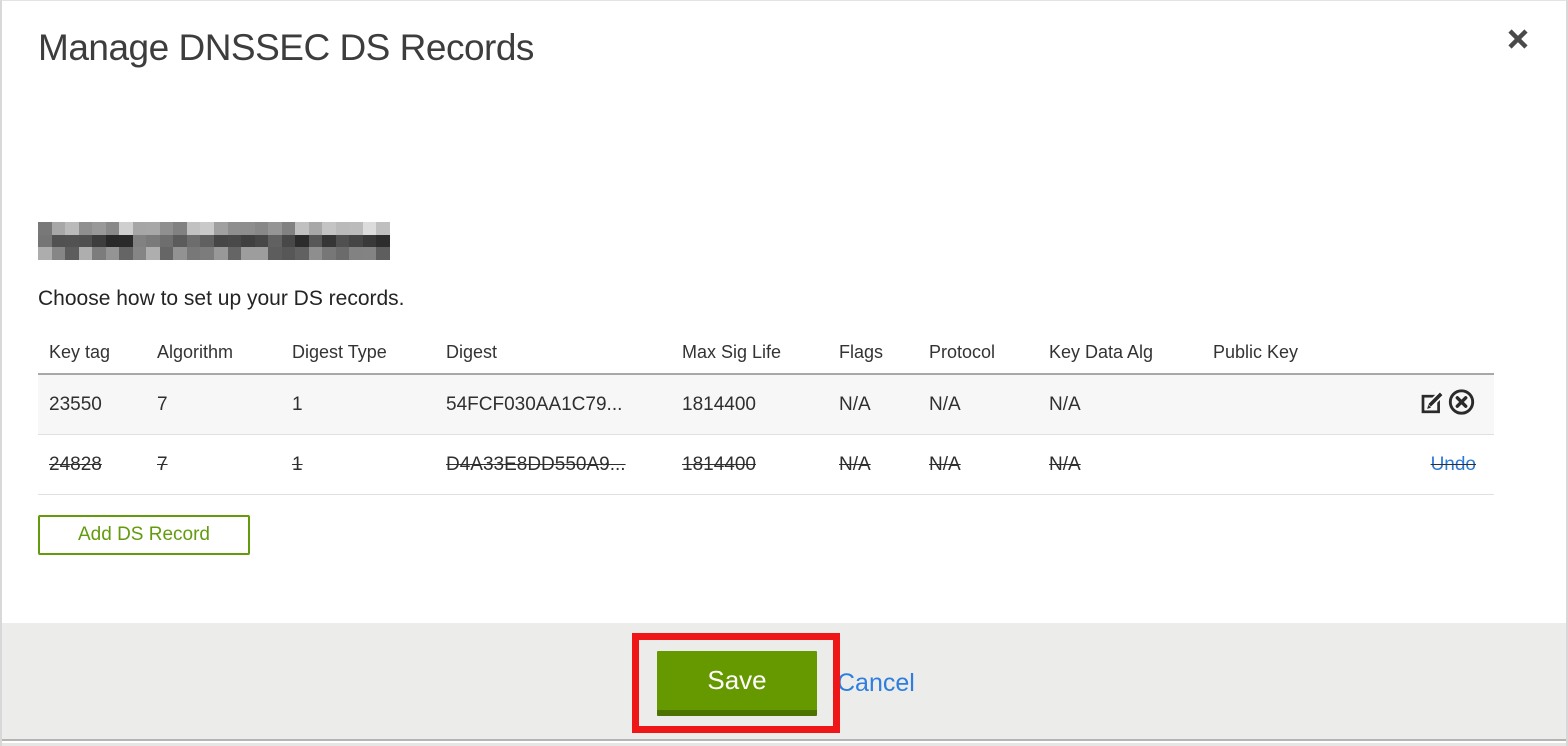  What do you see at coordinates (195, 351) in the screenshot?
I see `col-algorithm: Algorithm` at bounding box center [195, 351].